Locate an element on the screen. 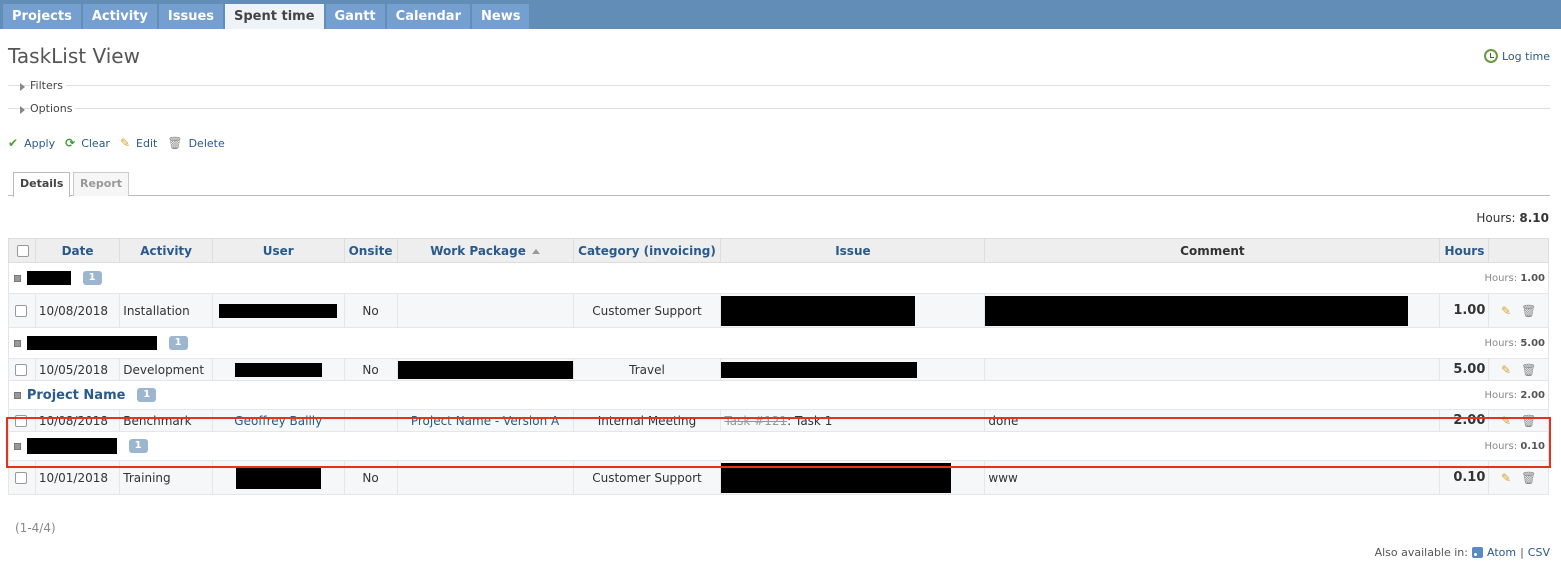 This screenshot has width=1561, height=566. header-issue: Issue is located at coordinates (853, 250).